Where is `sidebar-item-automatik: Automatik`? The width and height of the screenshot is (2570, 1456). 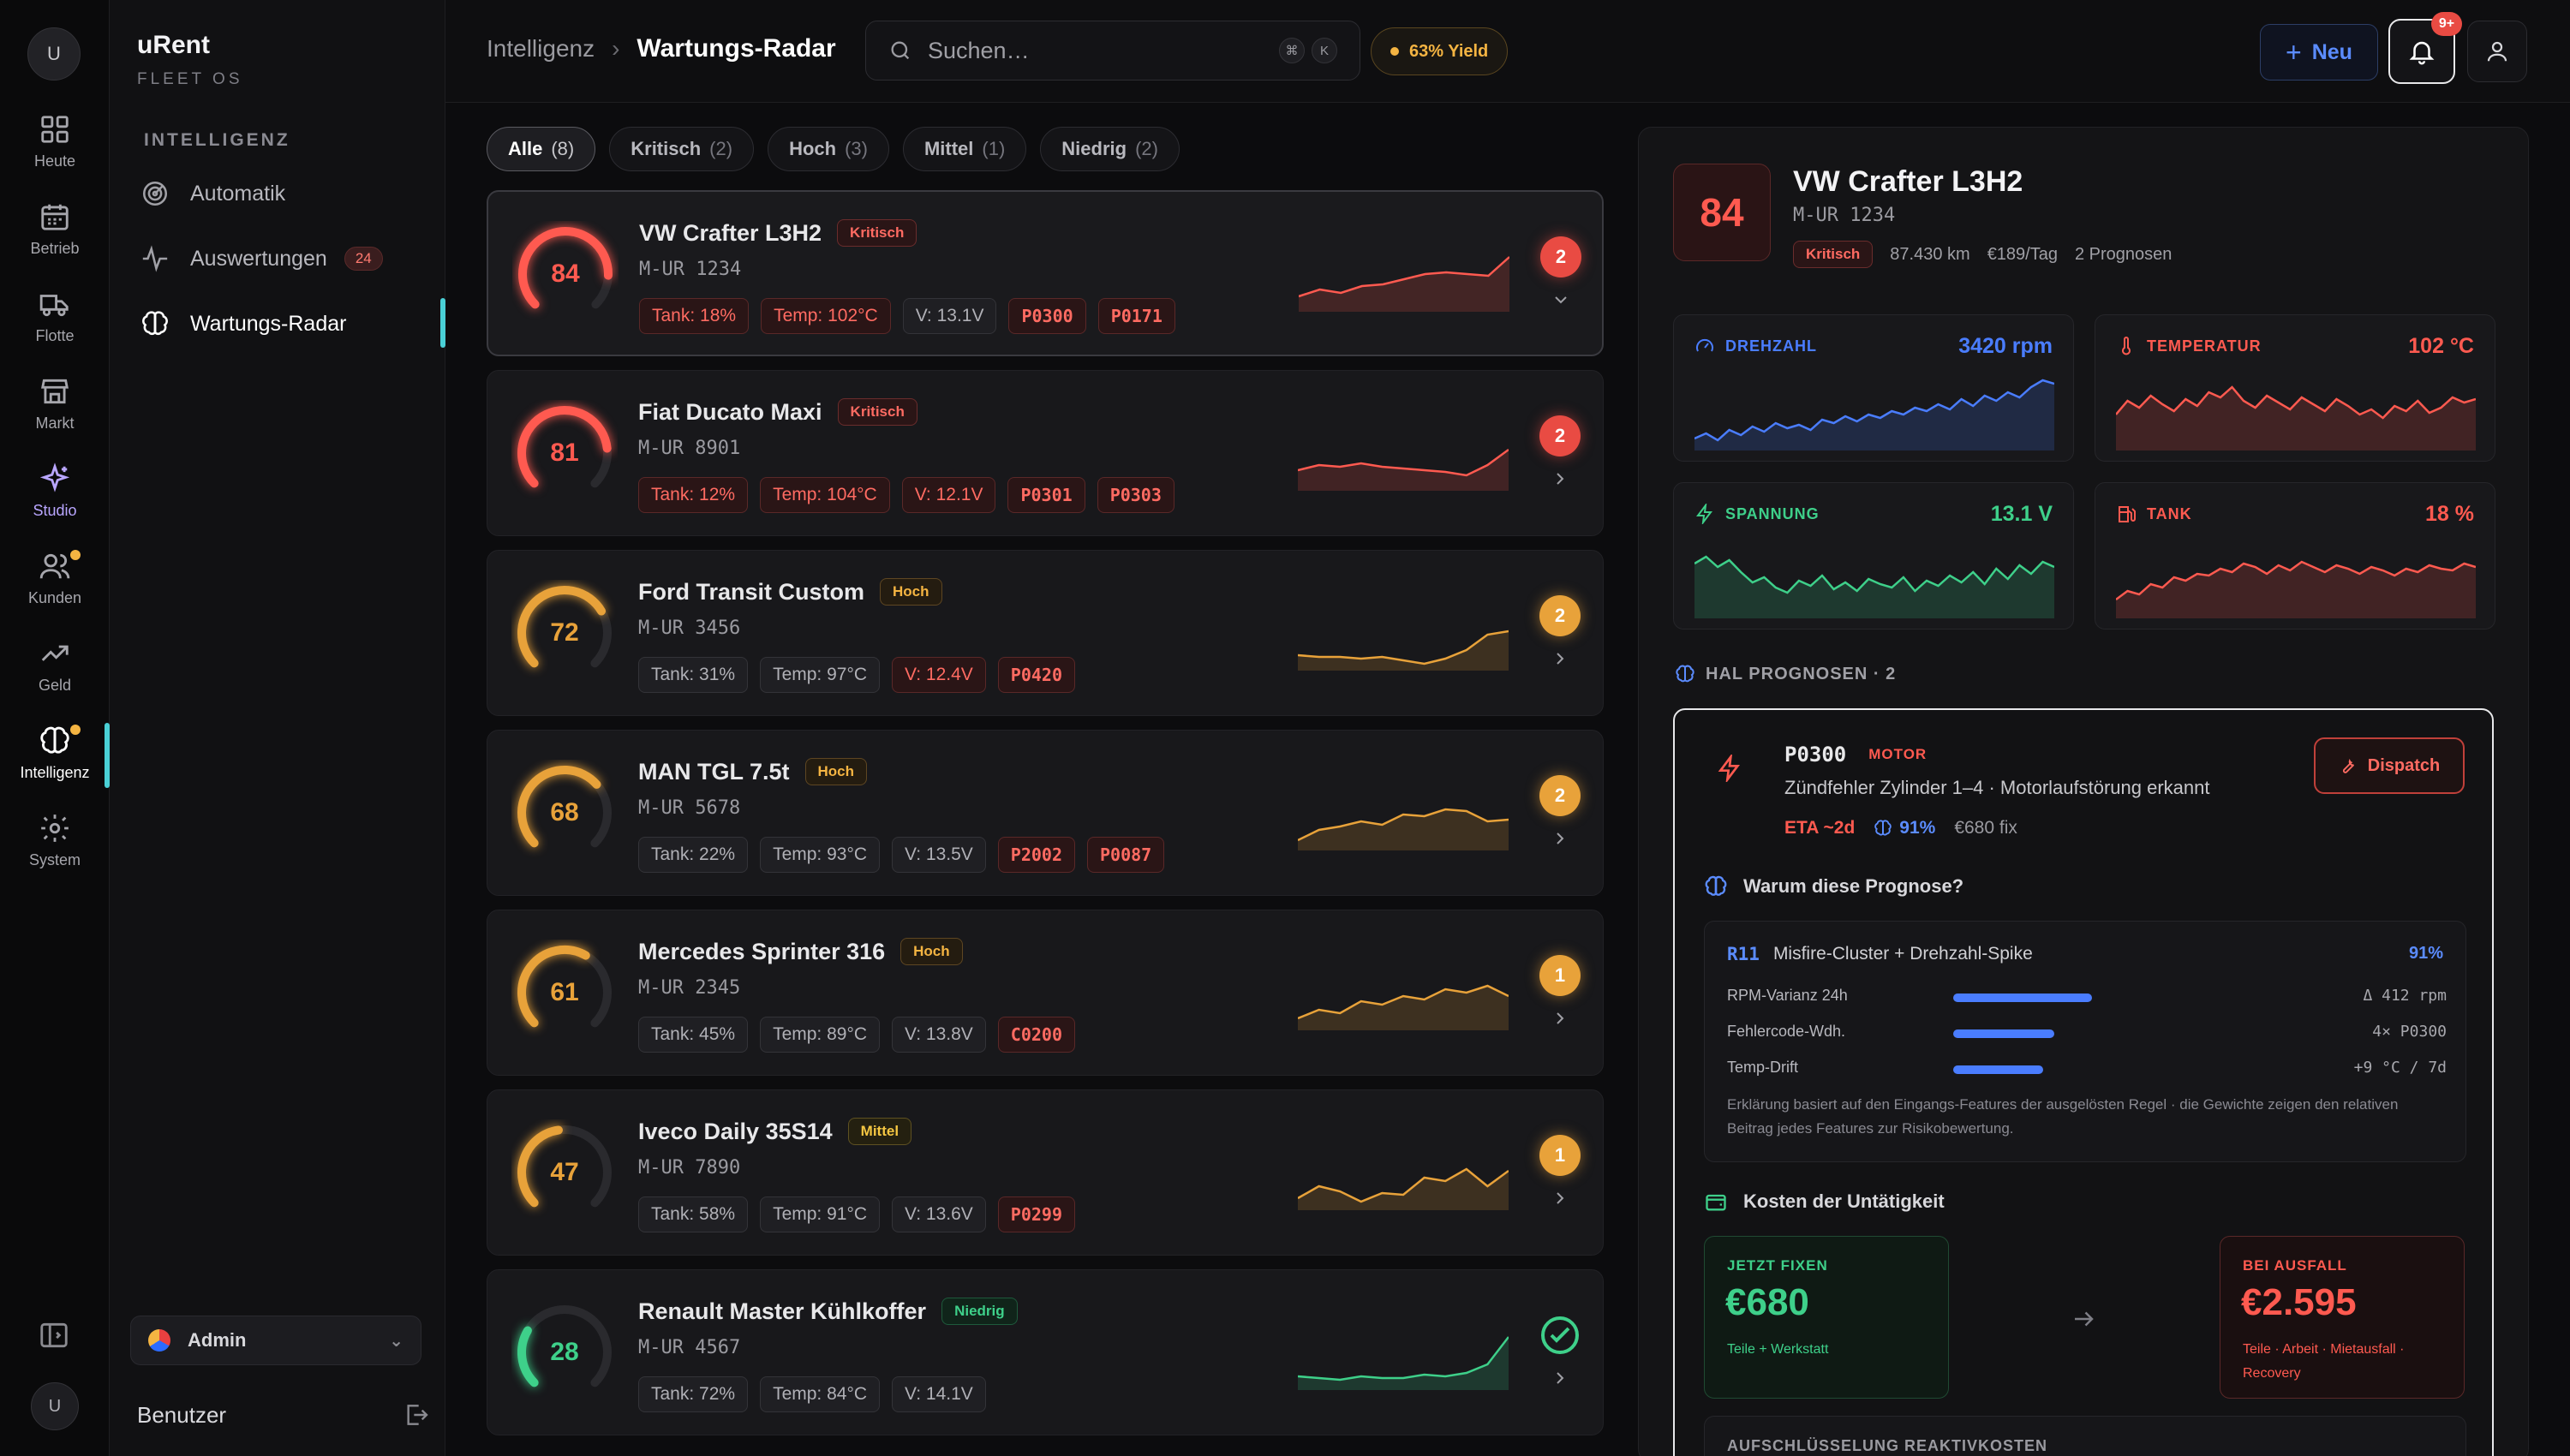
sidebar-item-automatik: Automatik is located at coordinates (286, 193).